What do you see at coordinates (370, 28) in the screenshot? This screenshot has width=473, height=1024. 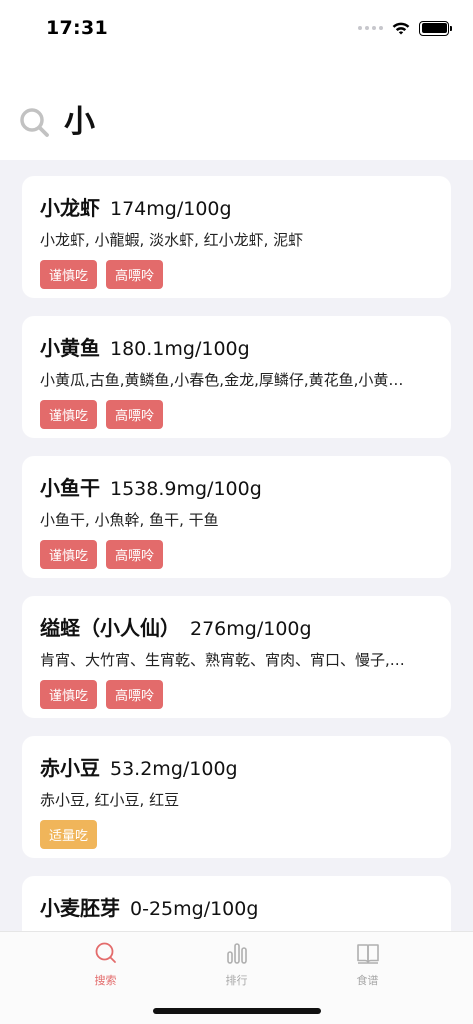 I see `cellular-signal-icon` at bounding box center [370, 28].